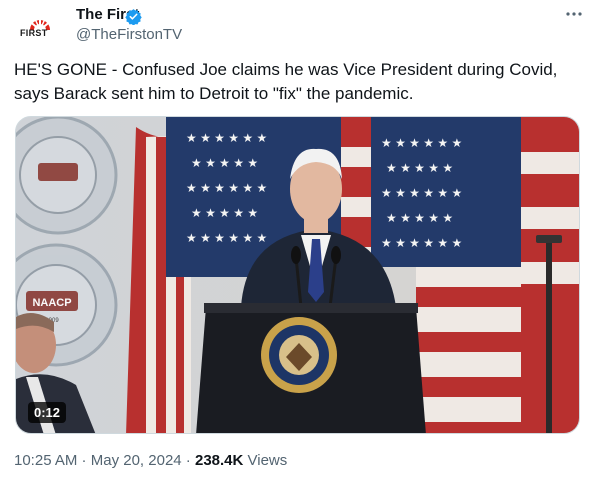 The width and height of the screenshot is (600, 490). Describe the element at coordinates (51, 303) in the screenshot. I see `seal-naacp-text: NAACP` at that location.